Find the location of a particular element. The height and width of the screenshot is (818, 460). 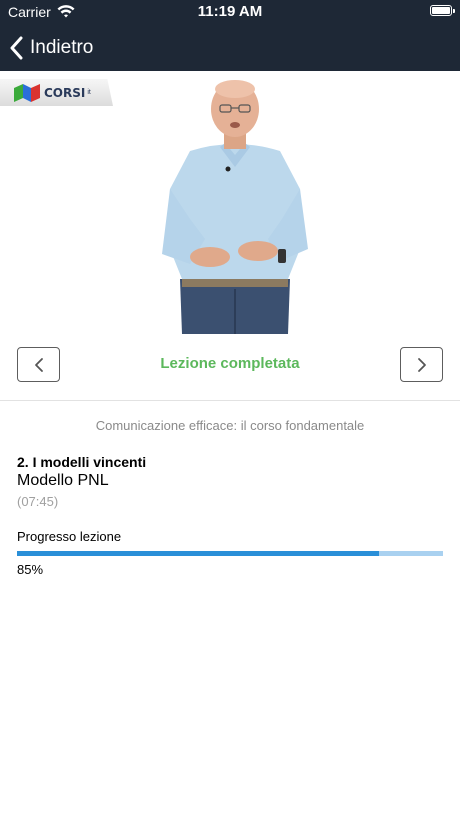

progress-value: 85% is located at coordinates (30, 569).